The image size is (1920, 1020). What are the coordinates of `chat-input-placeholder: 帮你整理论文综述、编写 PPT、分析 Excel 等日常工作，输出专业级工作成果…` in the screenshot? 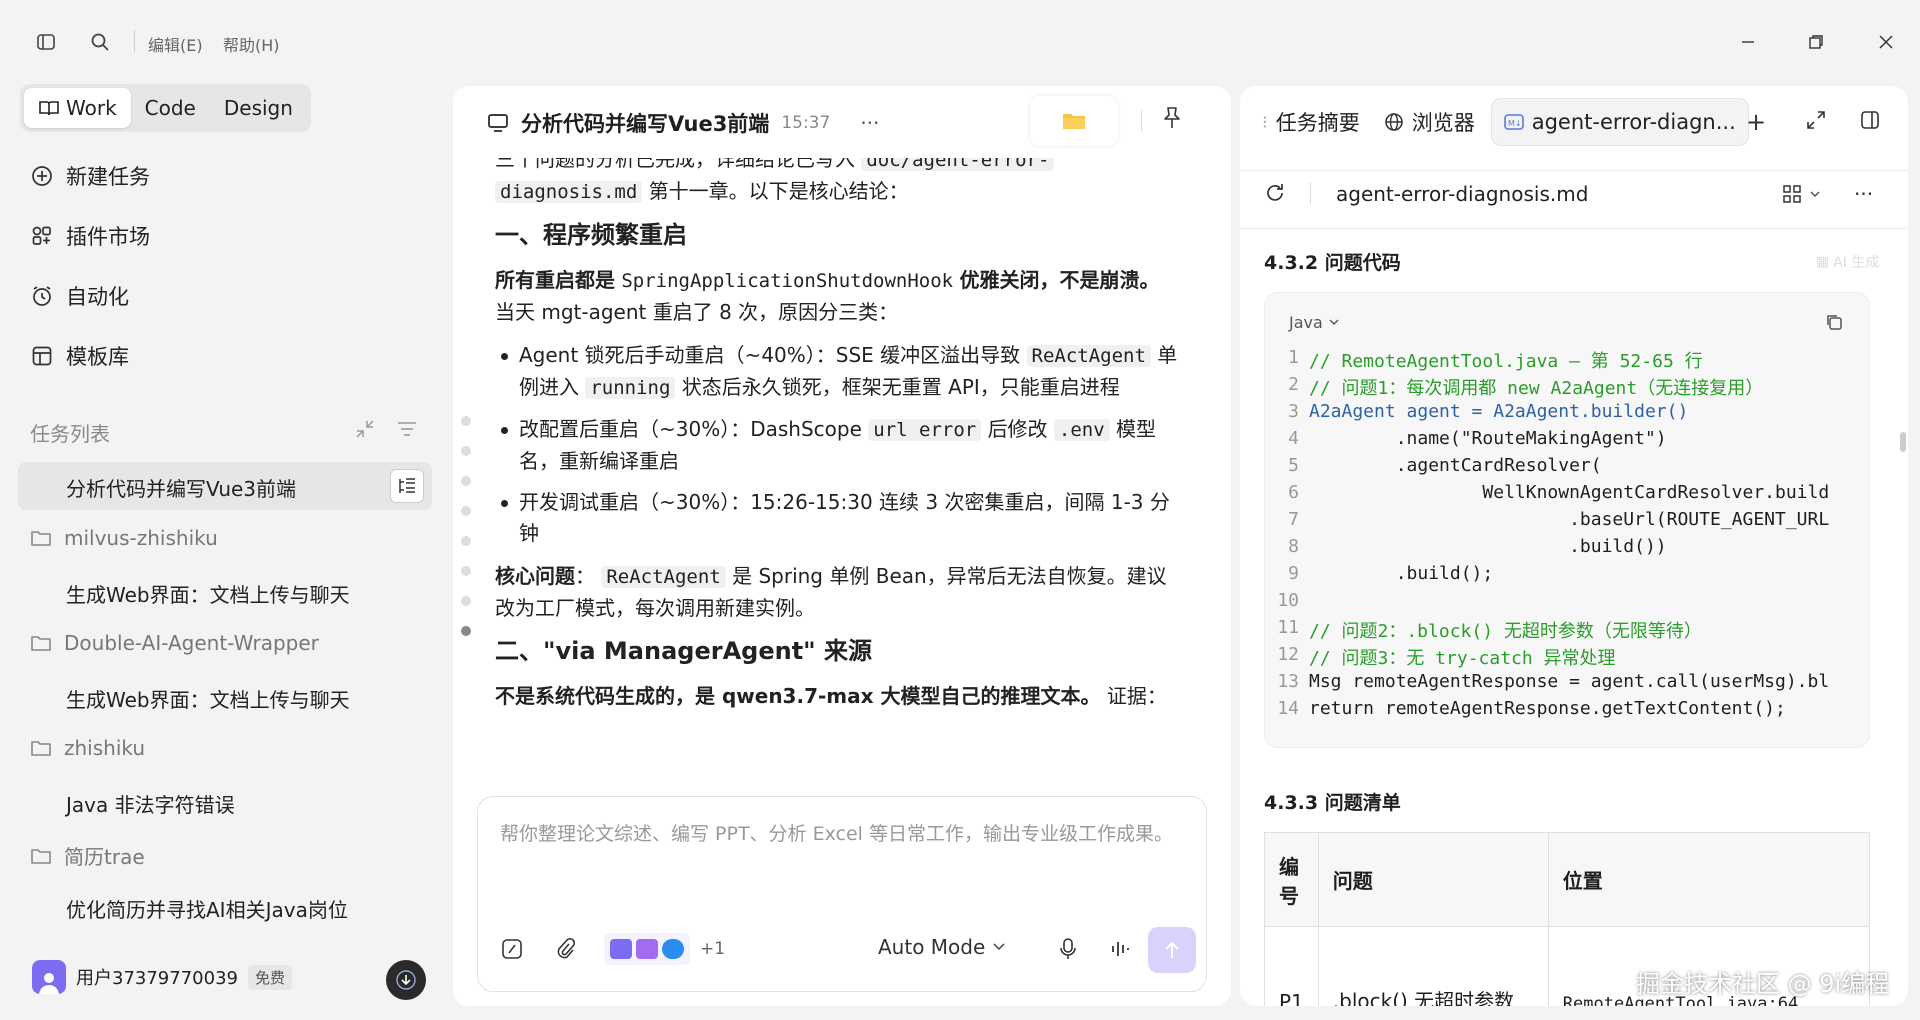 It's located at (840, 834).